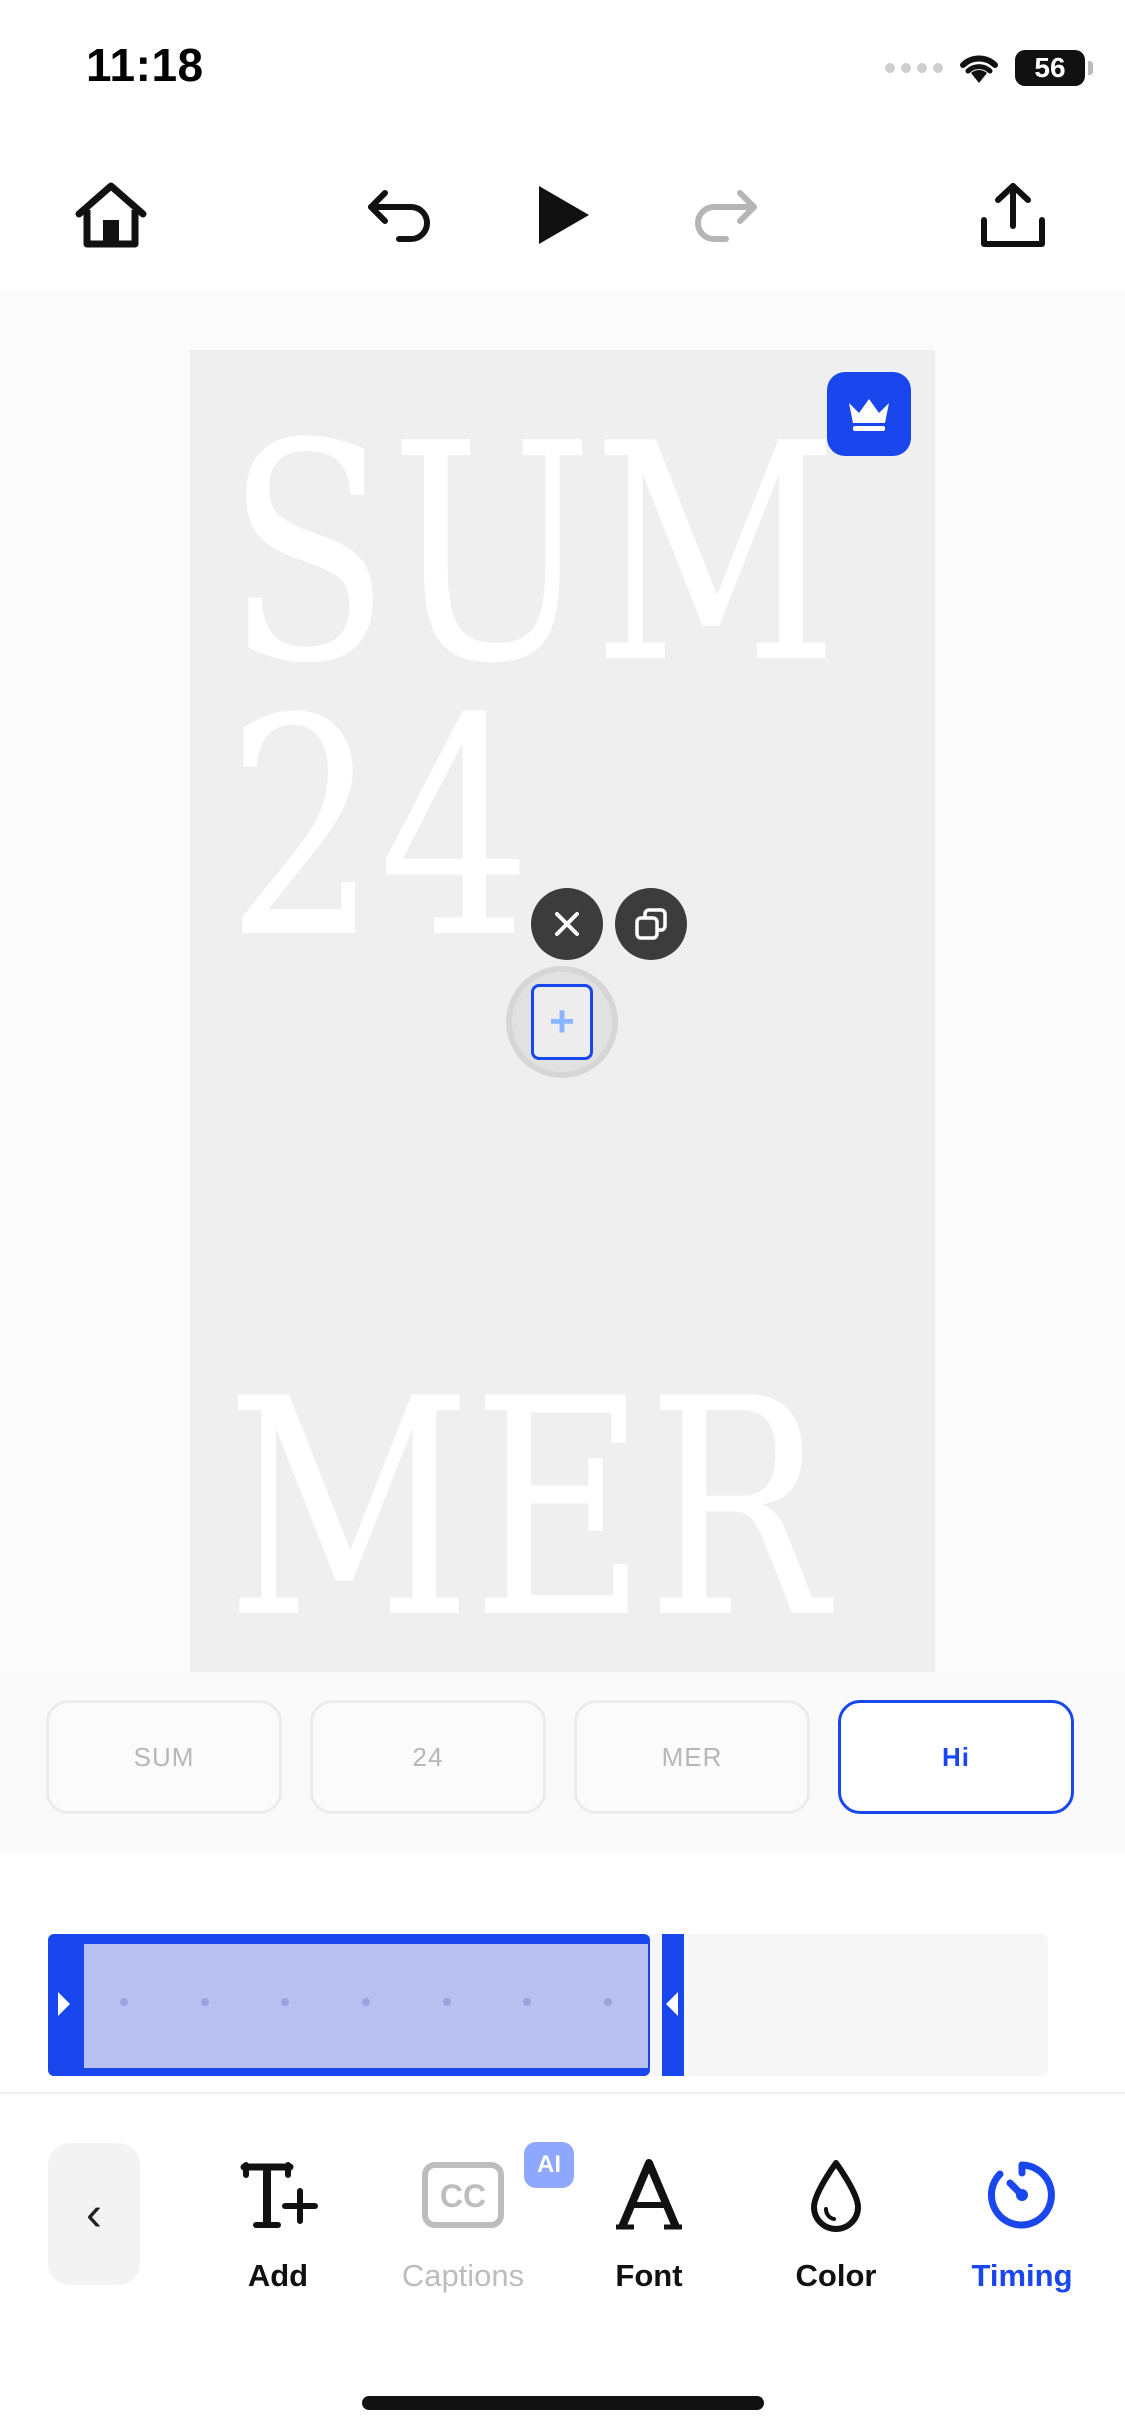  I want to click on undo-icon, so click(399, 216).